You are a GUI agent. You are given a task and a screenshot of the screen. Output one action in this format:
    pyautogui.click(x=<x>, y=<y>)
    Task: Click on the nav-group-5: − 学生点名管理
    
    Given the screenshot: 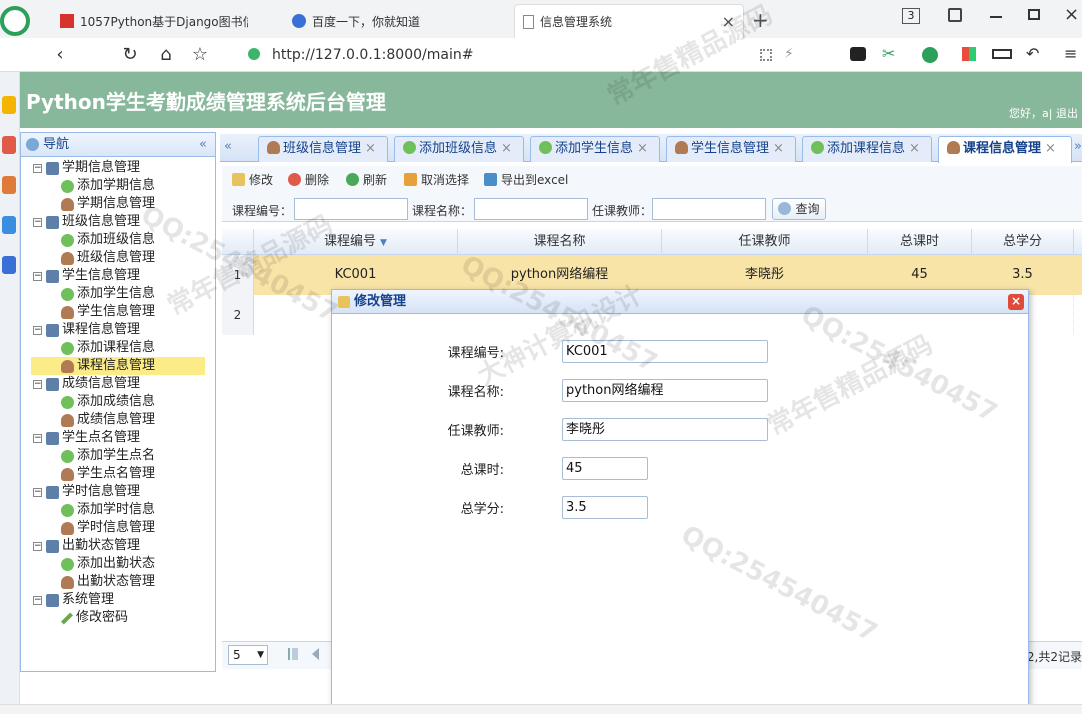 What is the action you would take?
    pyautogui.click(x=86, y=438)
    